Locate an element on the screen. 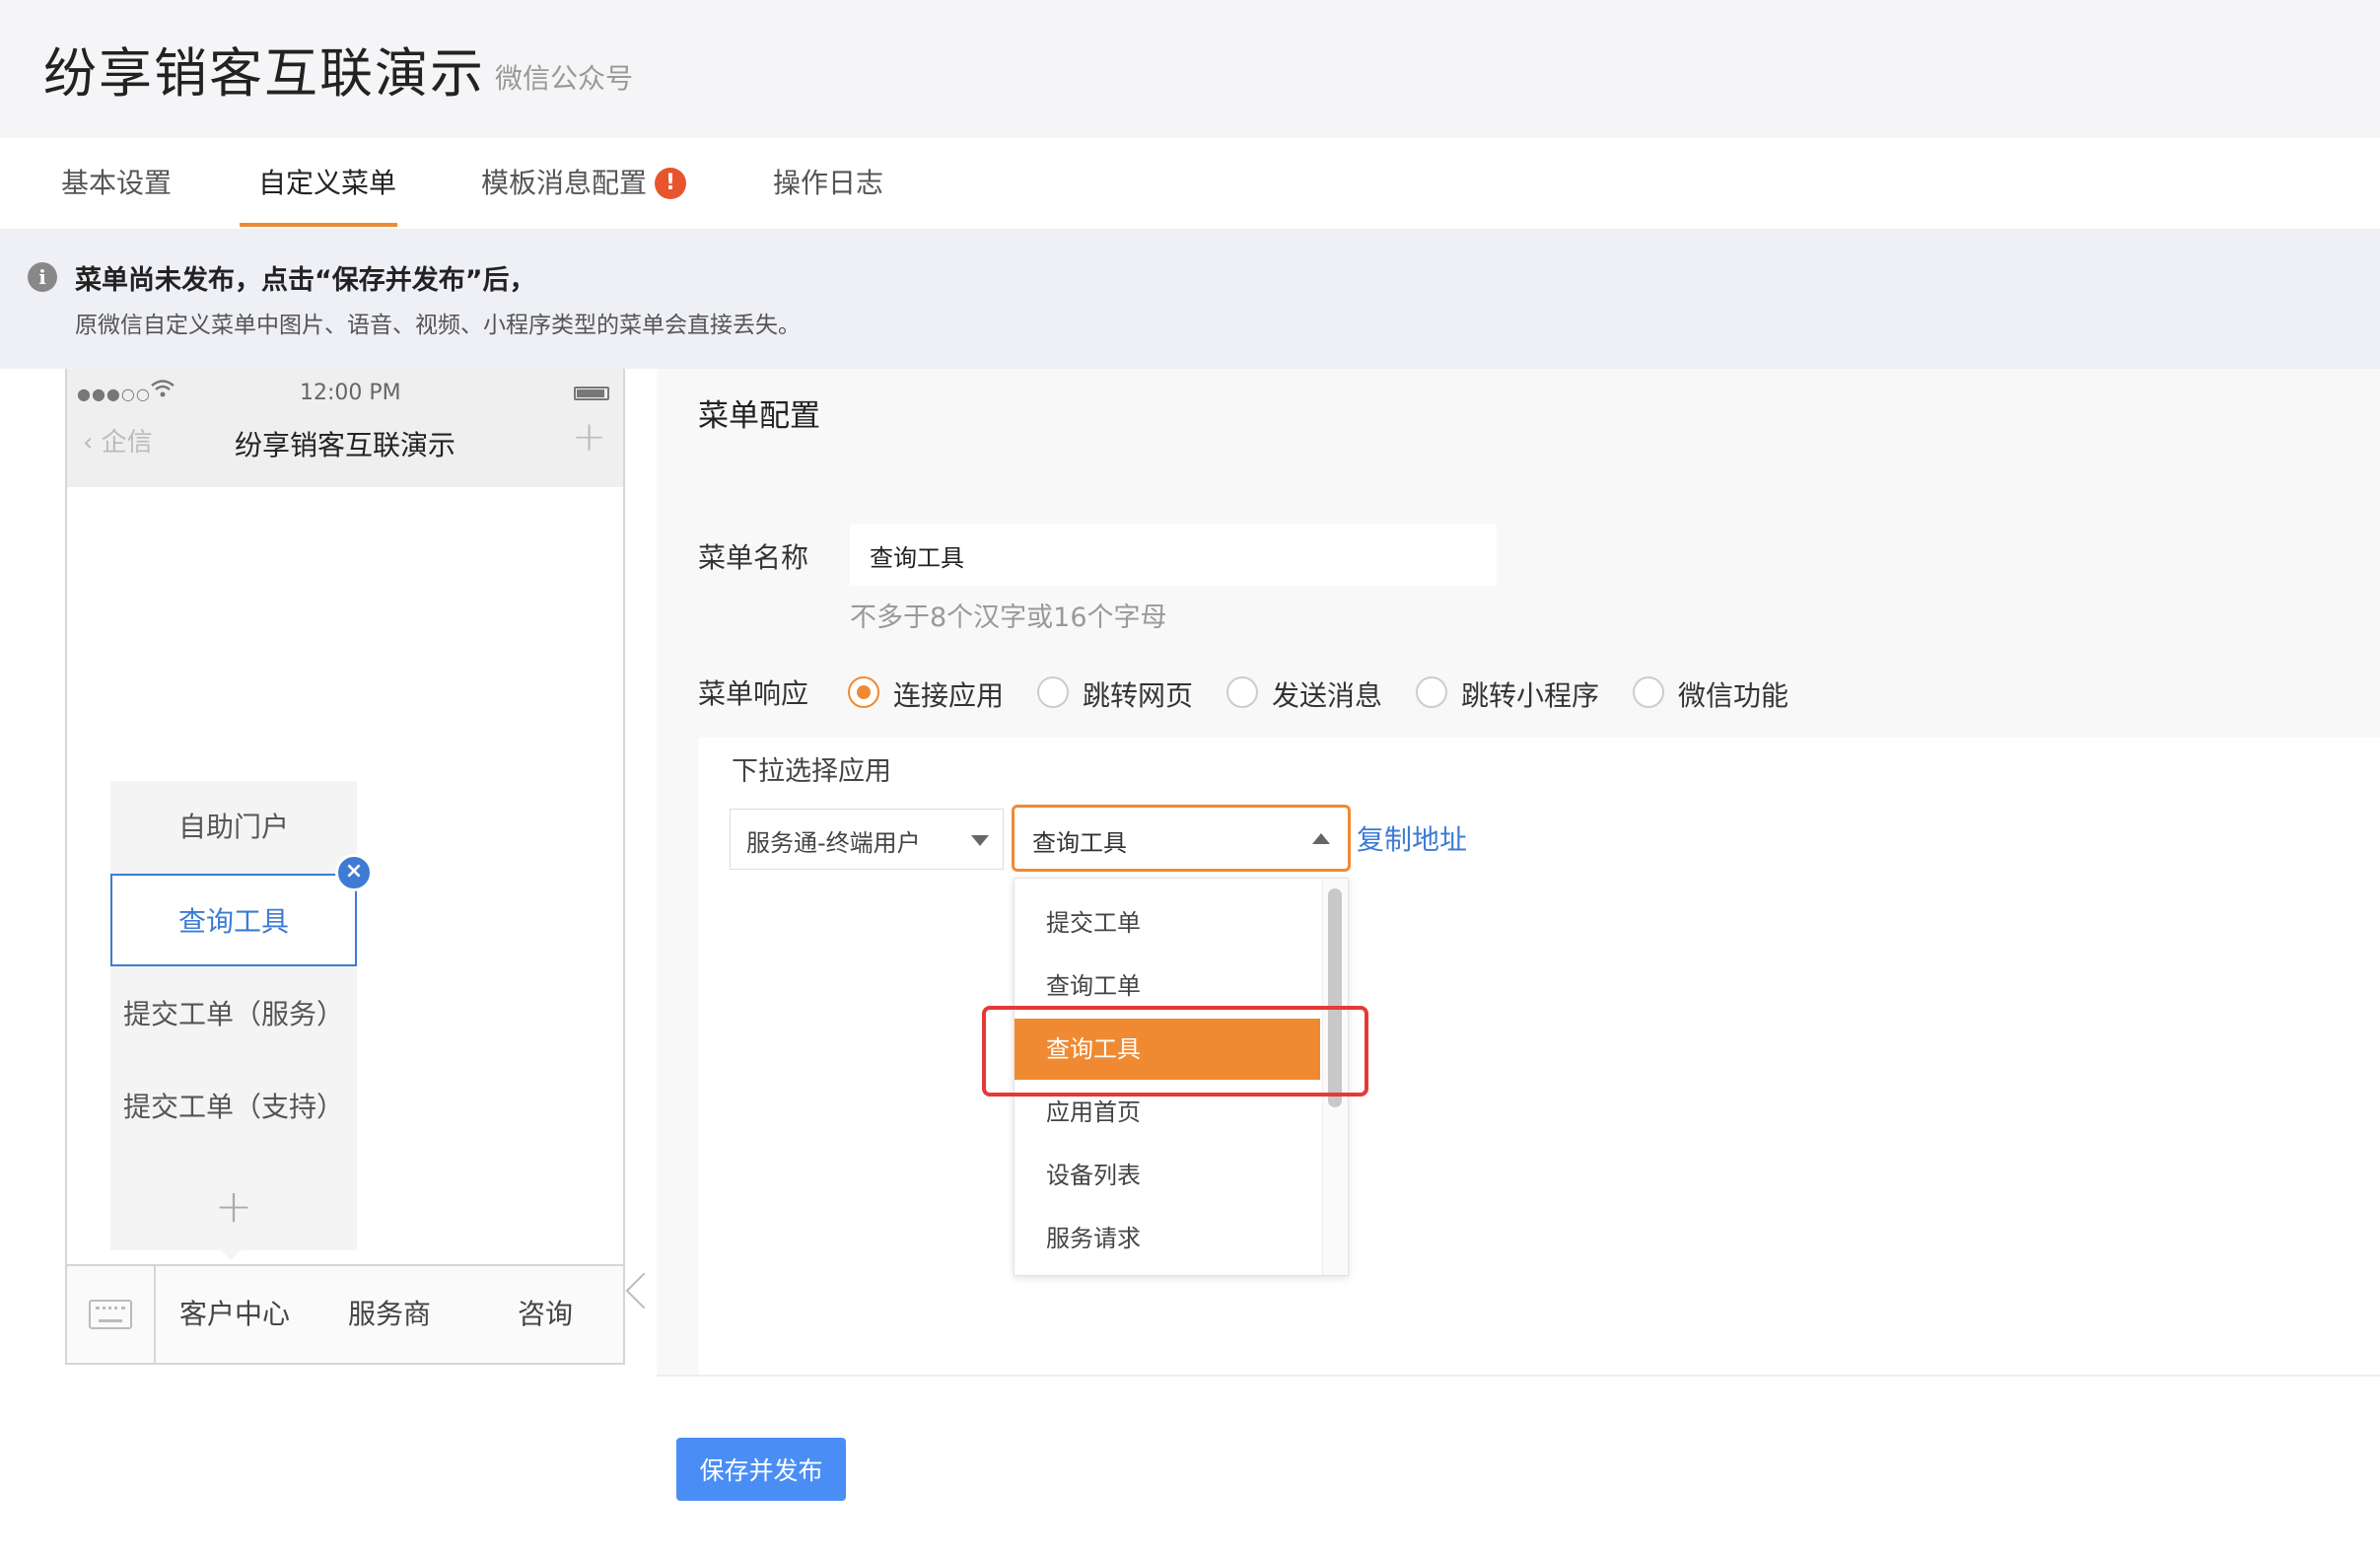 This screenshot has height=1558, width=2380. menu-name-label: 菜单名称 is located at coordinates (753, 558).